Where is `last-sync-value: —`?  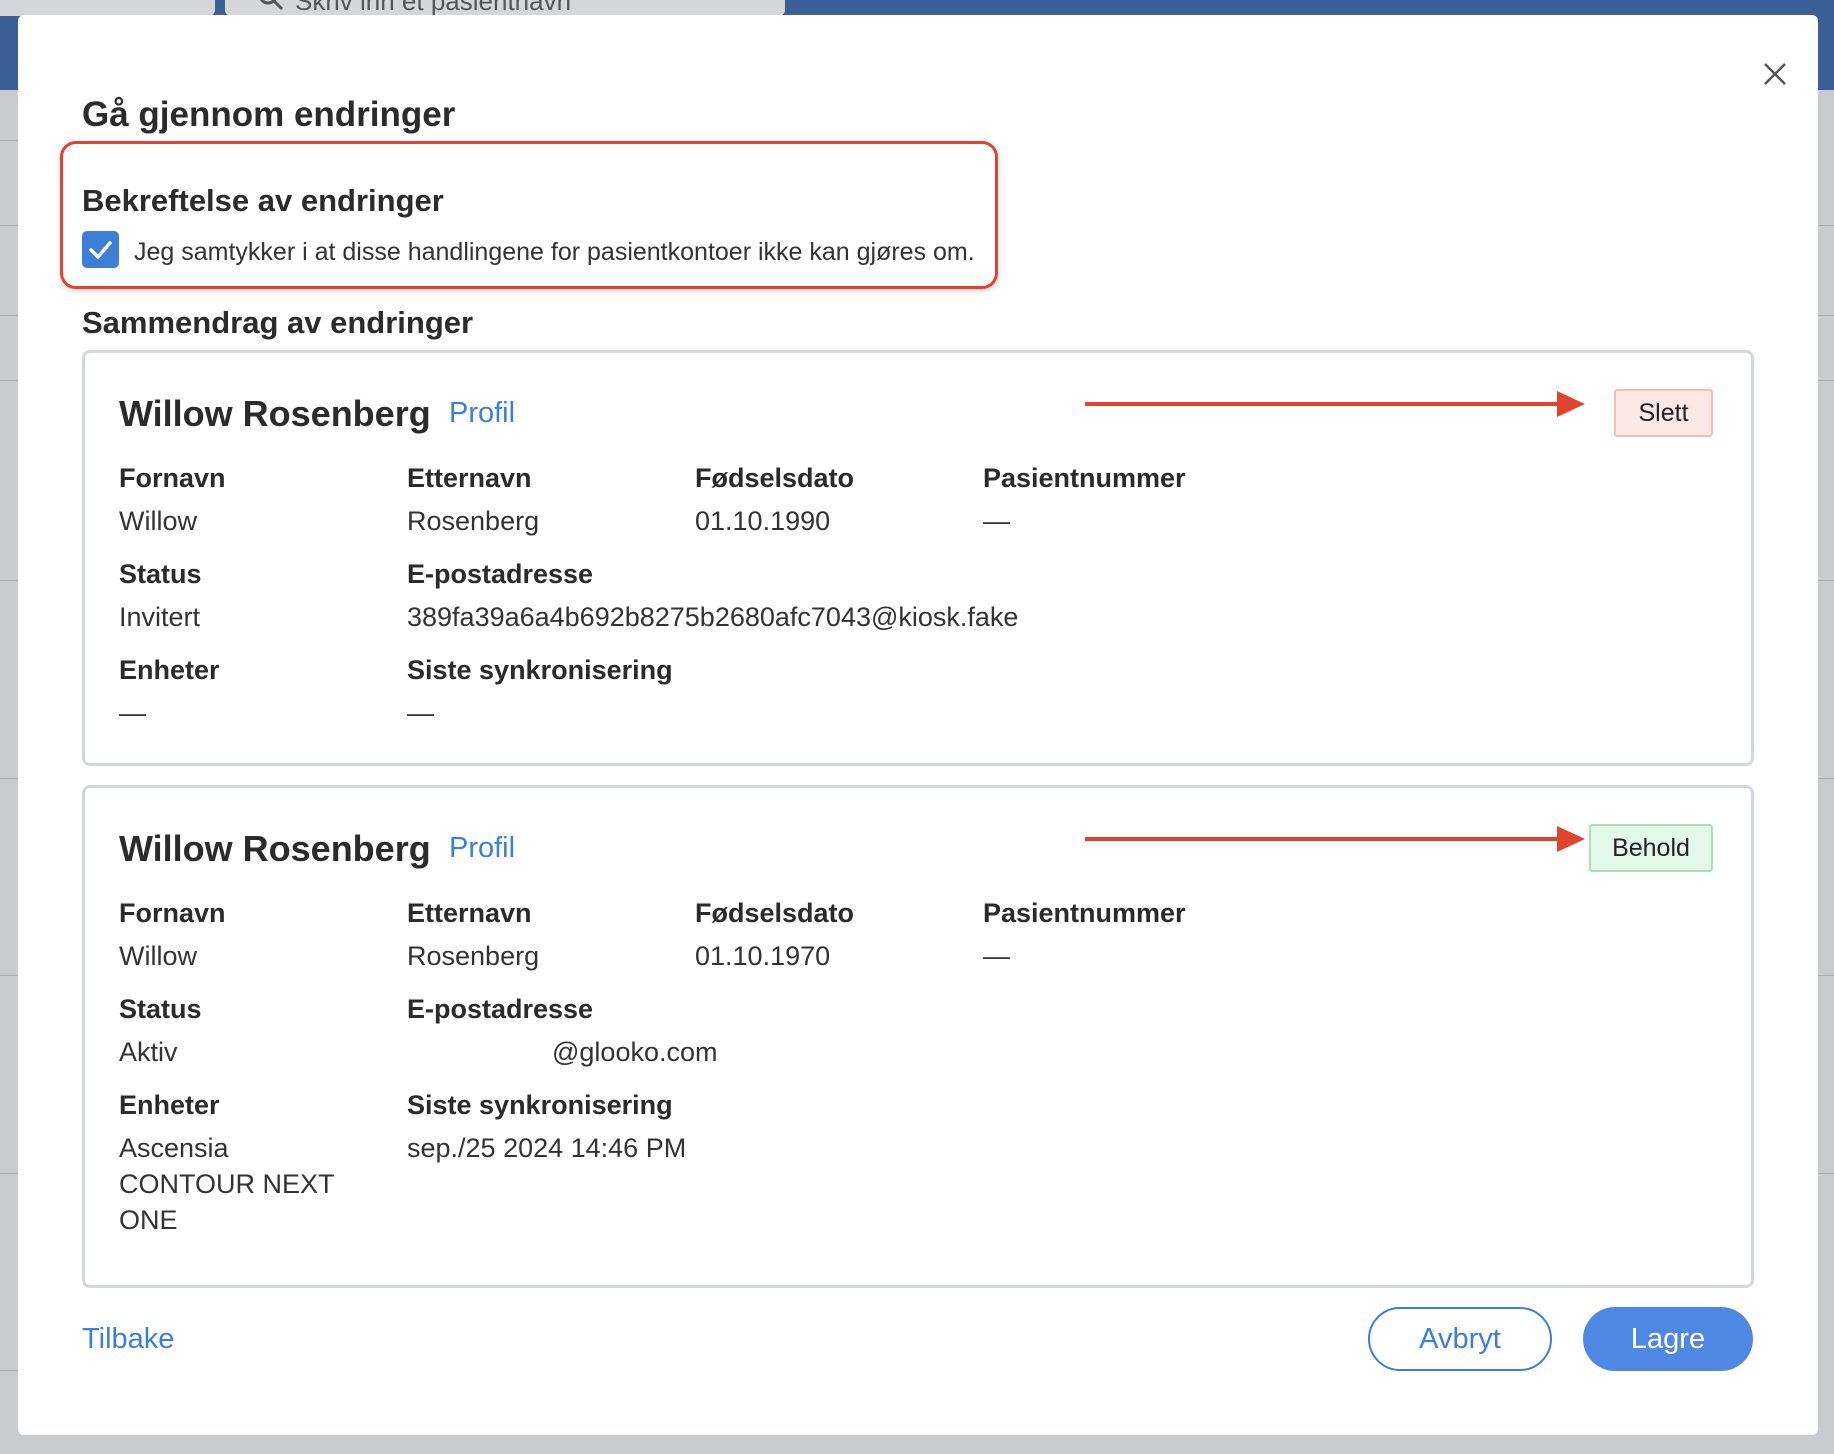 last-sync-value: — is located at coordinates (420, 713).